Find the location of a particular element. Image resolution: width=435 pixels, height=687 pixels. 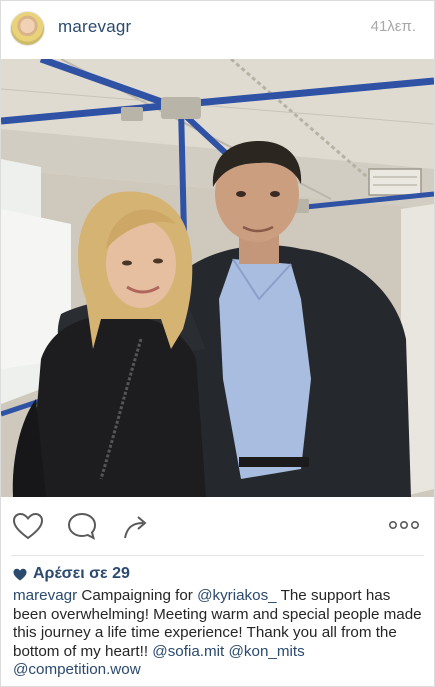

ellipsis-icon is located at coordinates (404, 525).